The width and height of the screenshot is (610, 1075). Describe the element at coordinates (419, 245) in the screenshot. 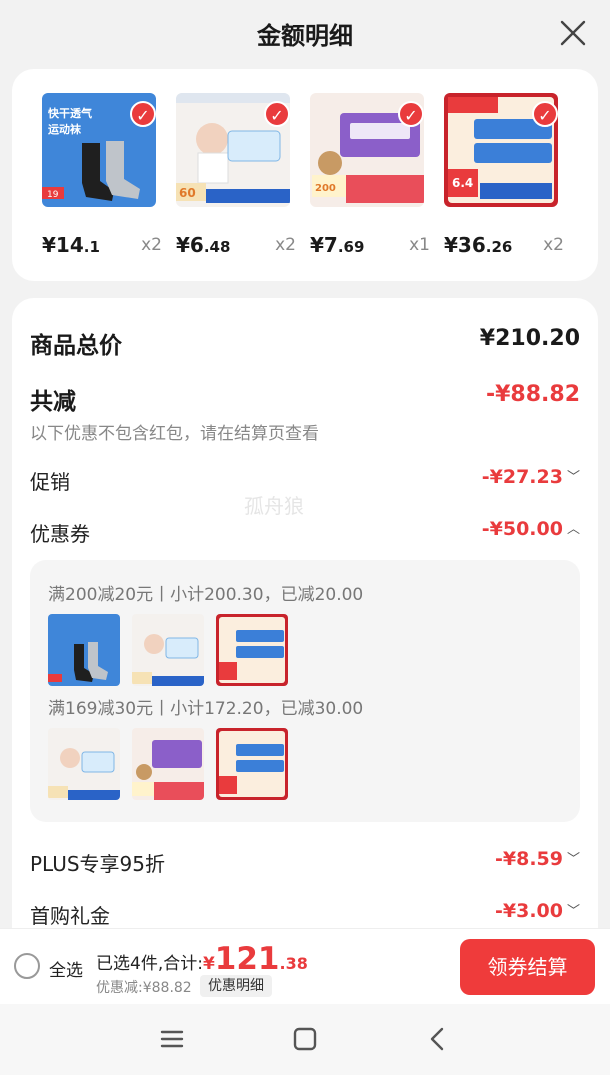

I see `product-quantity: x1` at that location.